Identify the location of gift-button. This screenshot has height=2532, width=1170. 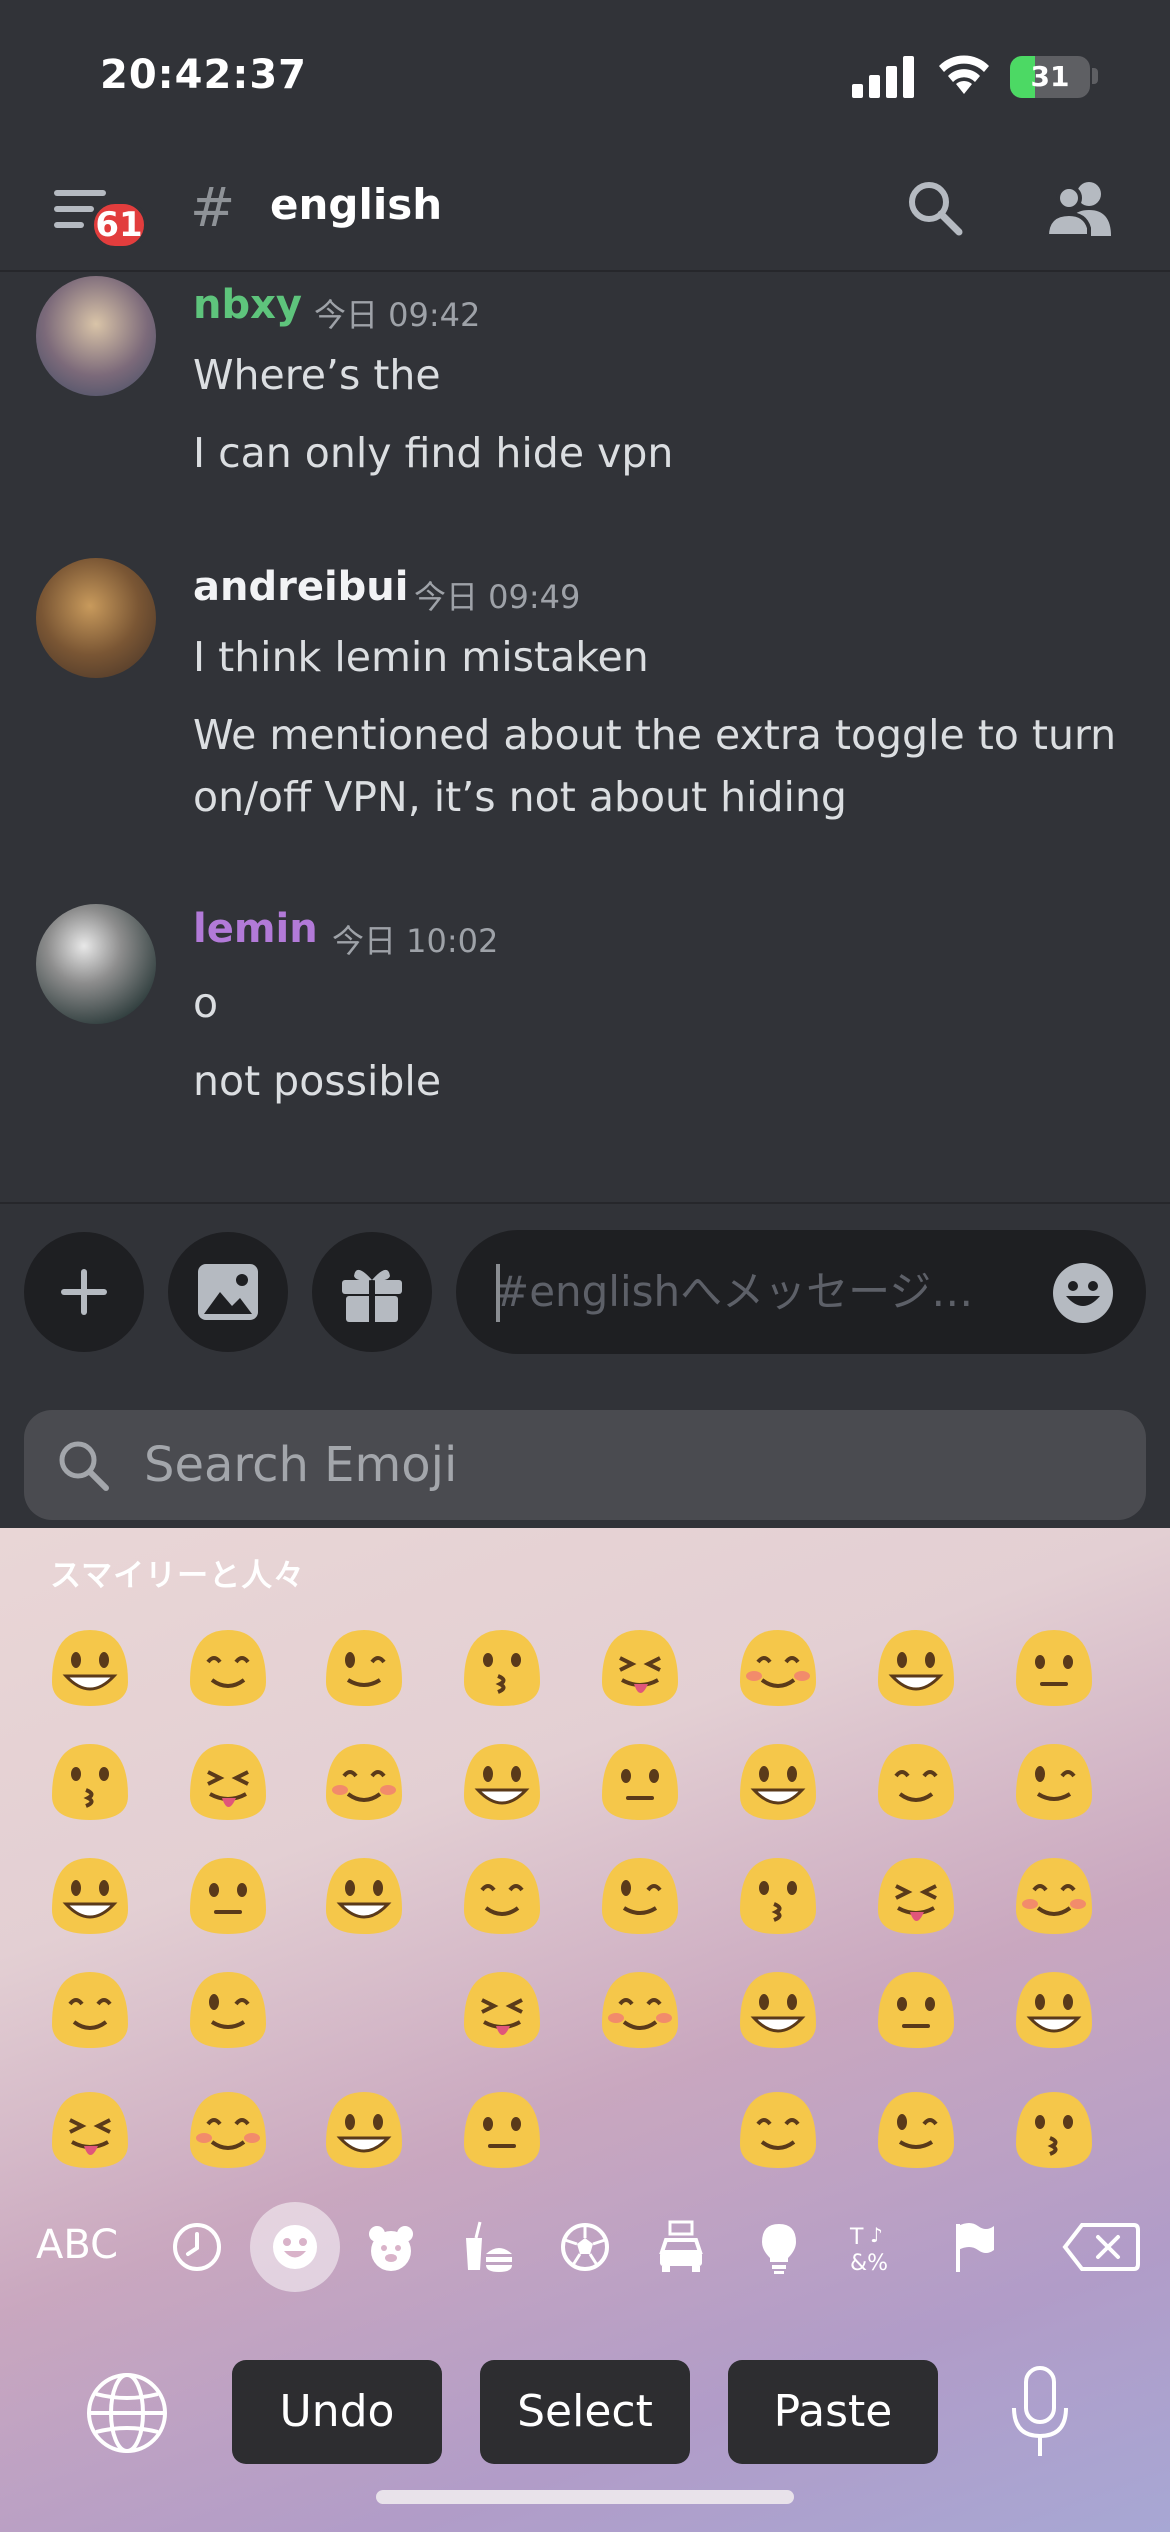
(372, 1292).